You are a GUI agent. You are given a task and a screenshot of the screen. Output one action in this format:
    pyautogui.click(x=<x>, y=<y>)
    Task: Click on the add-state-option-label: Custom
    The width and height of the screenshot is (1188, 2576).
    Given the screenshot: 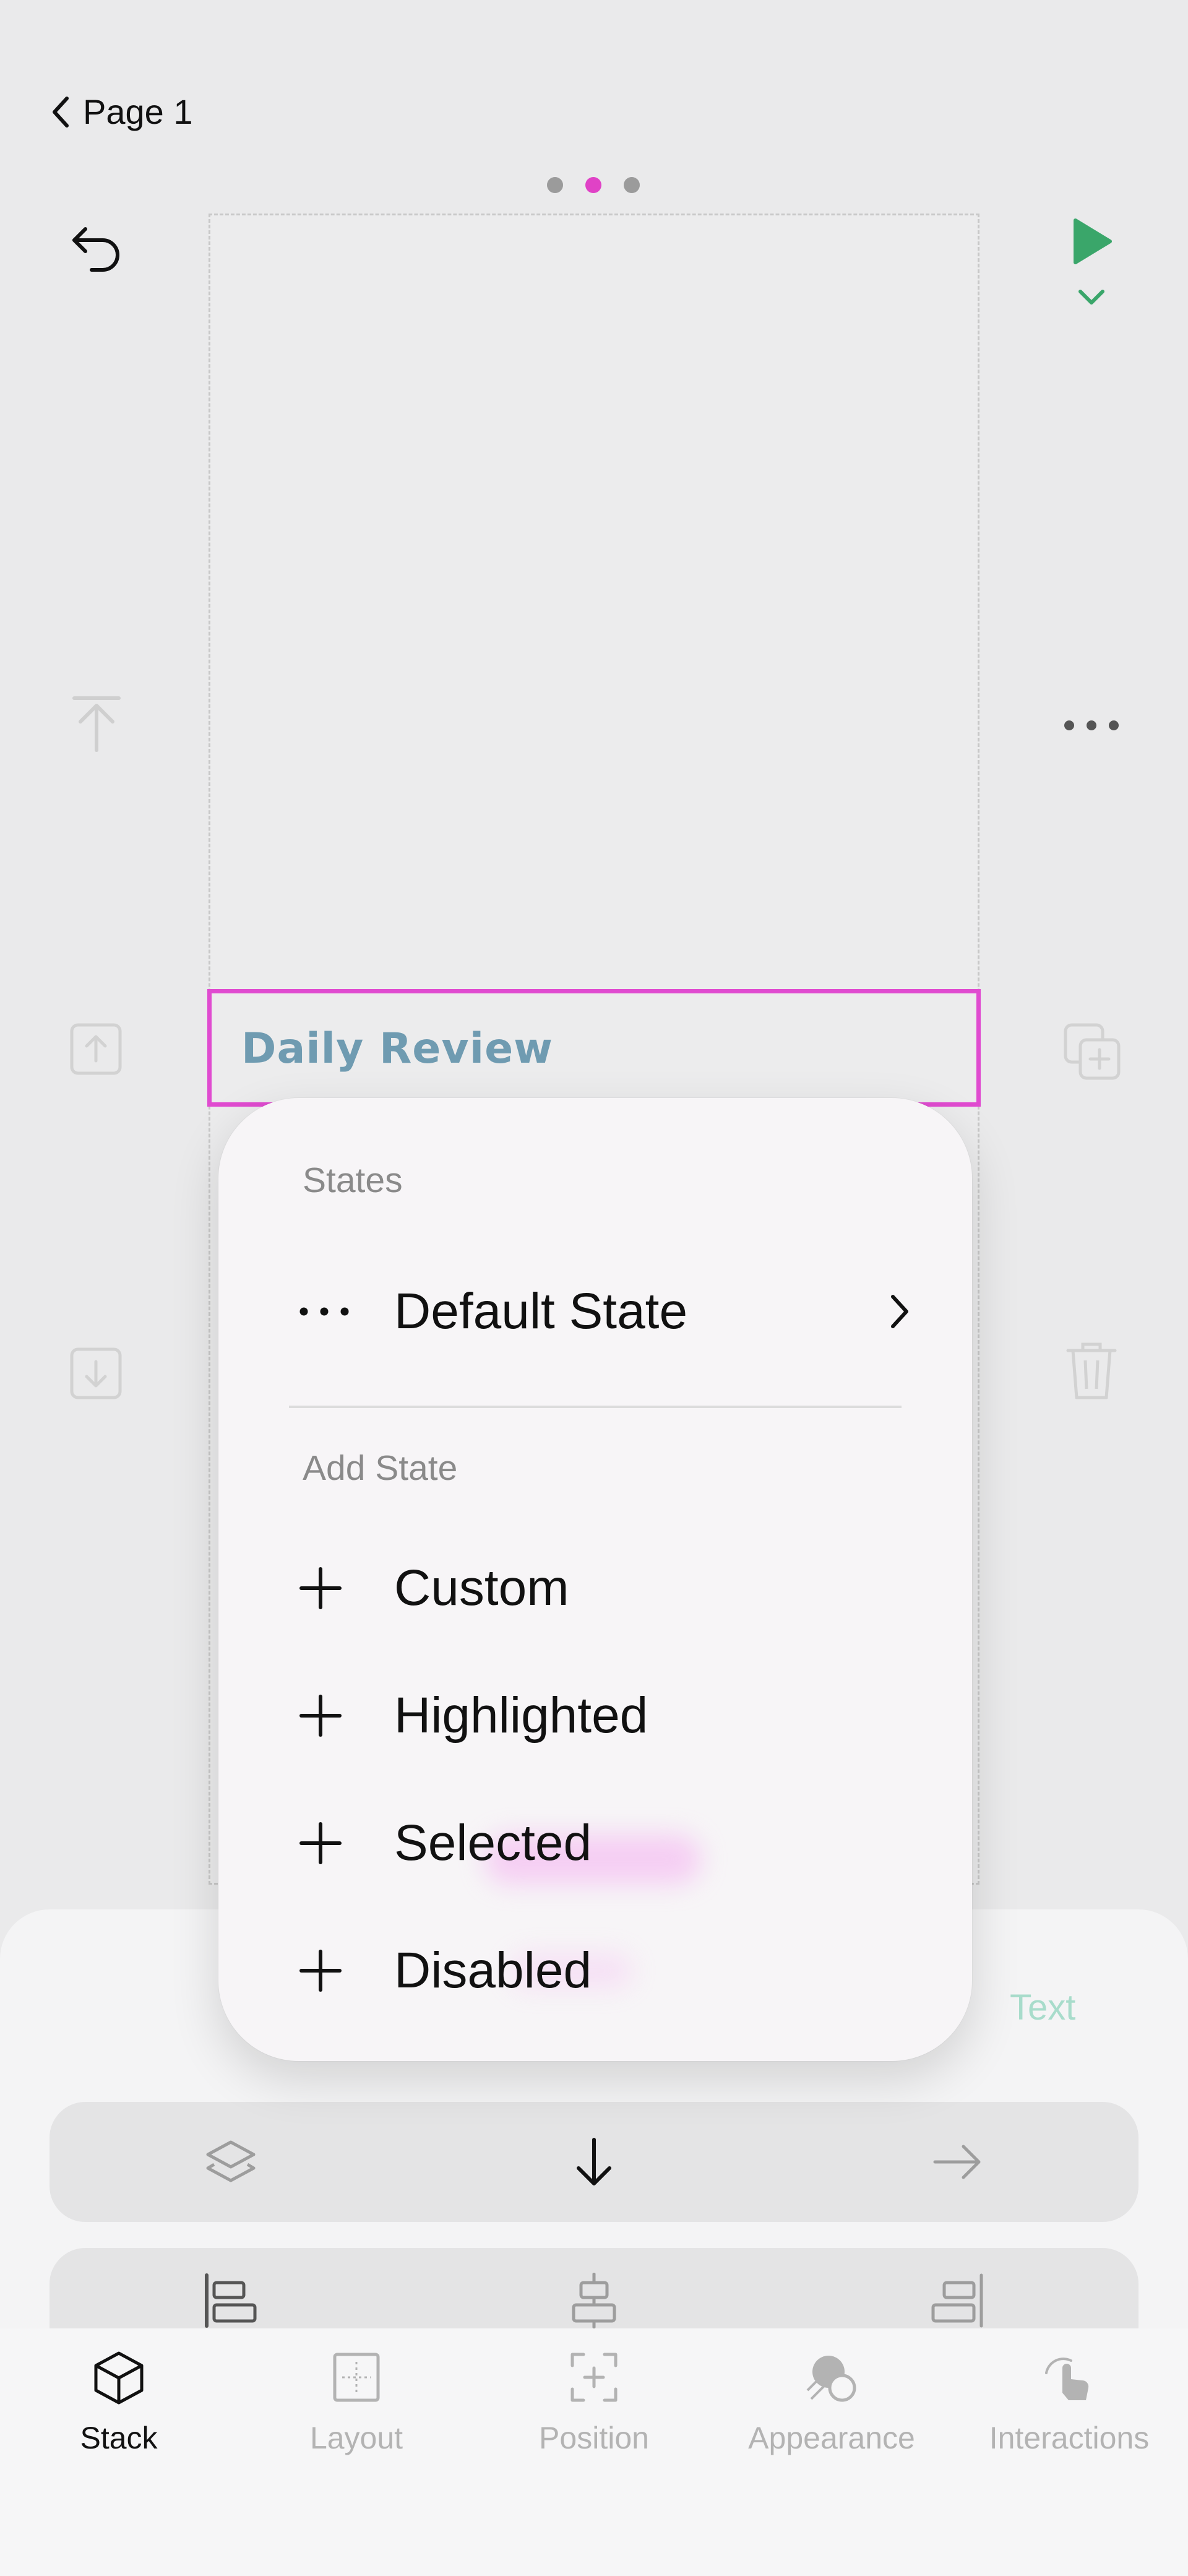 What is the action you would take?
    pyautogui.click(x=481, y=1588)
    